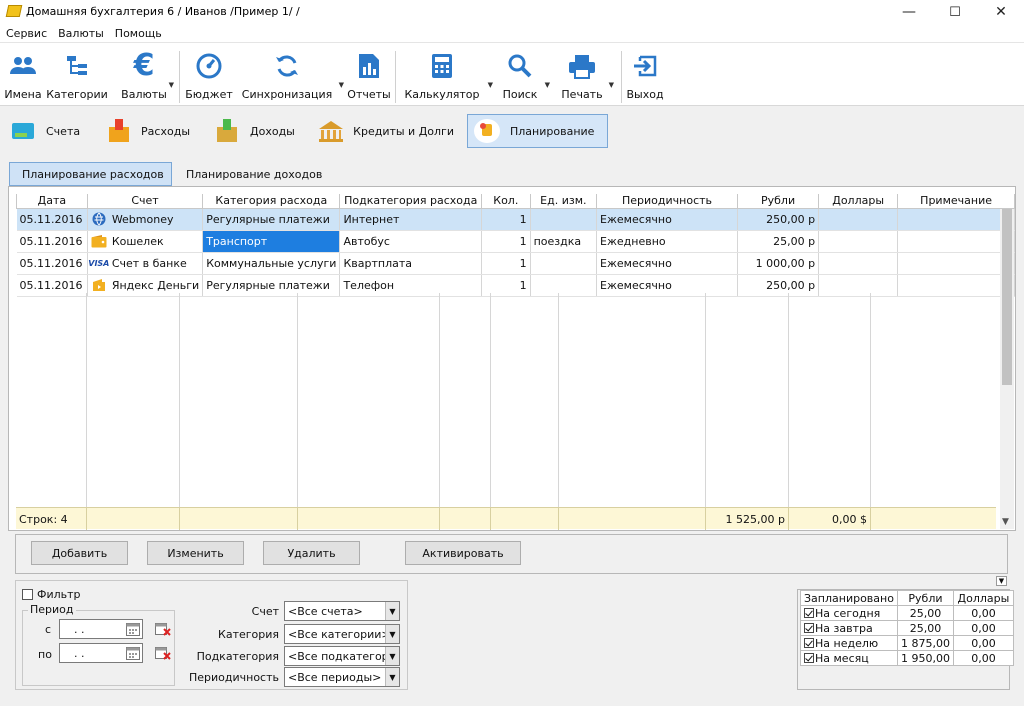 The image size is (1024, 706). I want to click on tab-income-planning: Планирование доходов, so click(252, 174).